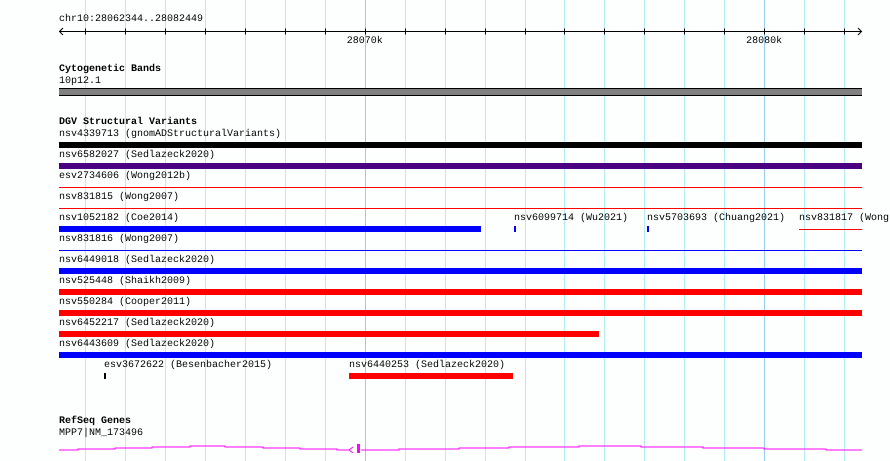  What do you see at coordinates (125, 282) in the screenshot?
I see `variant-label: nsv525448 (Shaikh2009)` at bounding box center [125, 282].